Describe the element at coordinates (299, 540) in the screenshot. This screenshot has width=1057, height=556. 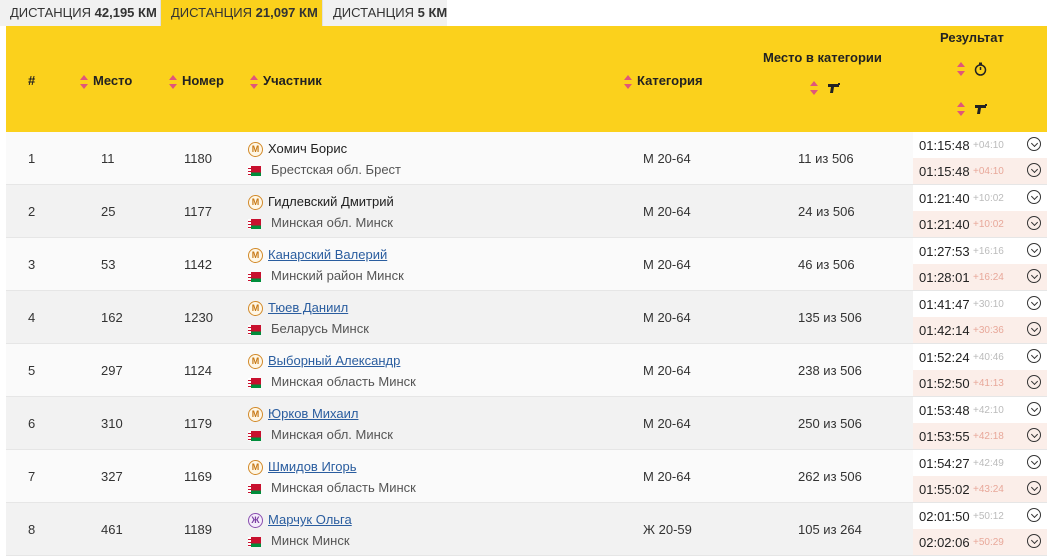
I see `location-line: Минск Минск` at that location.